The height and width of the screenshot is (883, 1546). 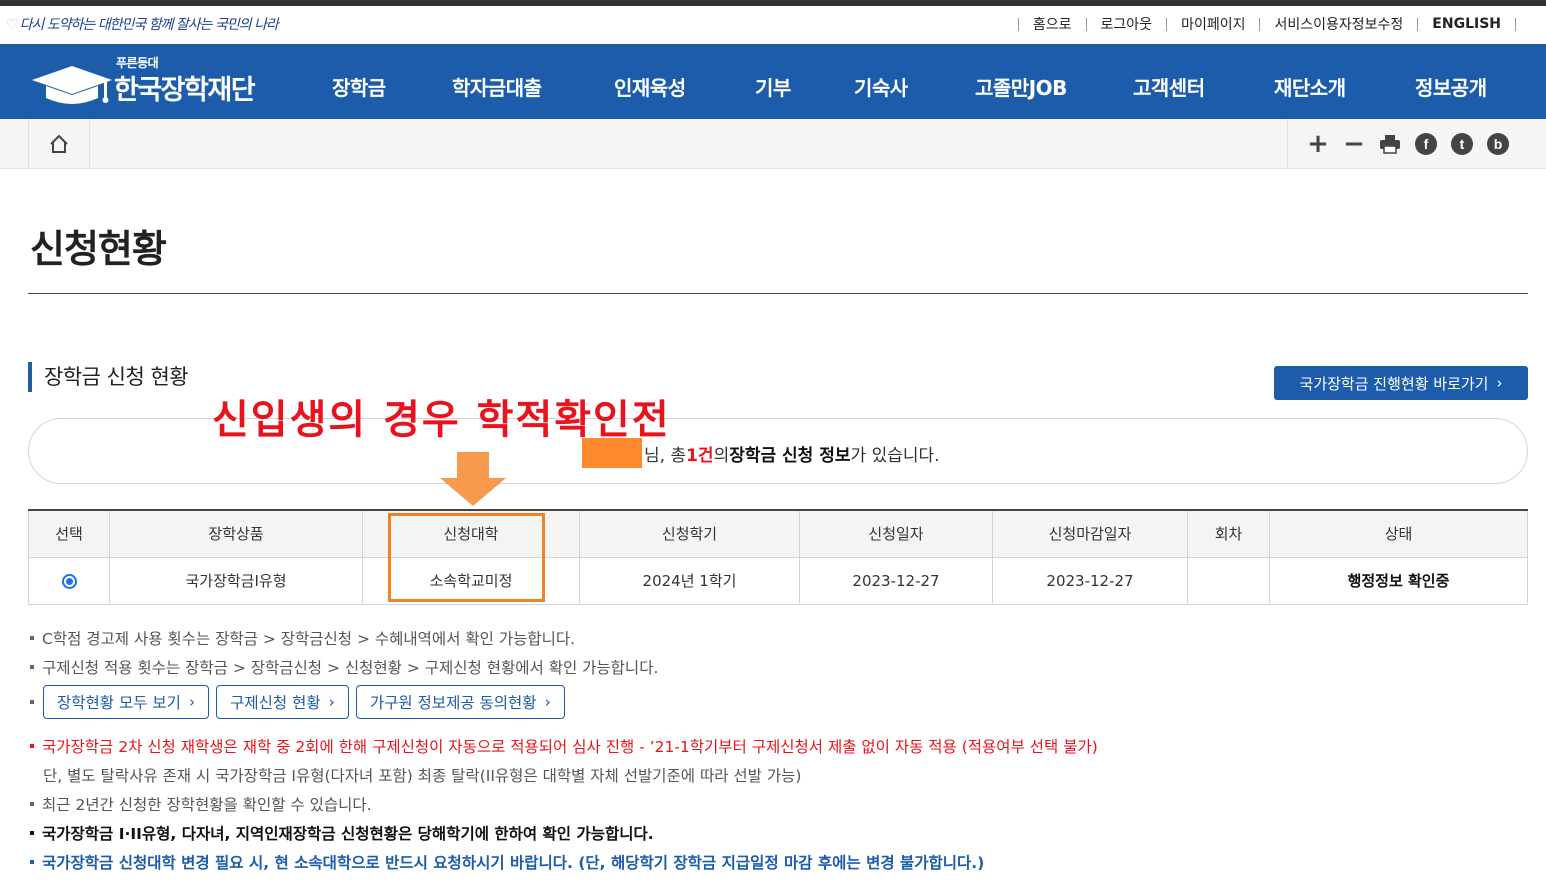 I want to click on col-status: 상태, so click(x=1398, y=534).